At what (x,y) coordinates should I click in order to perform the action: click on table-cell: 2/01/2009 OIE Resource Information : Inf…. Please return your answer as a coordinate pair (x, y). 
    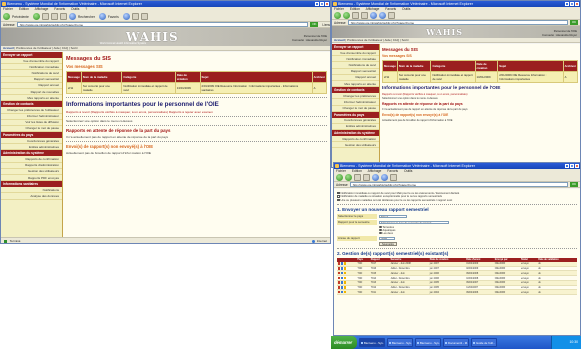
    Looking at the image, I should click on (530, 77).